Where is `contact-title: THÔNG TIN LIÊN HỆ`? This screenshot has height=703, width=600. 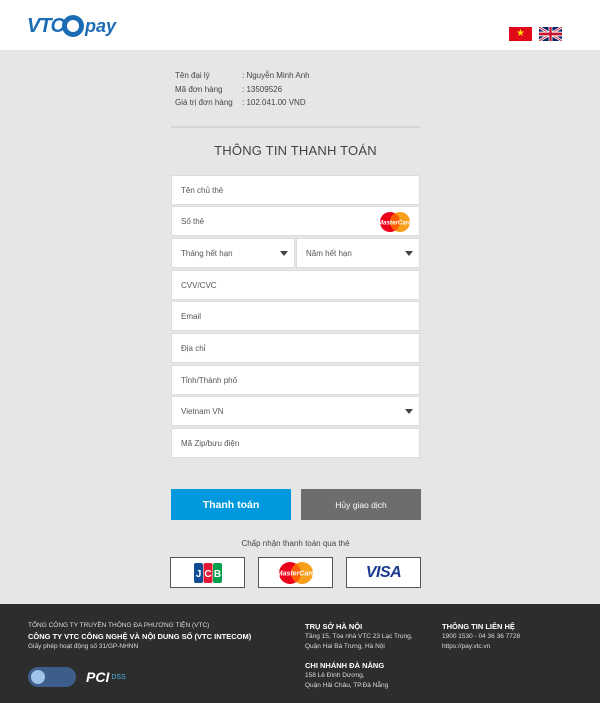 contact-title: THÔNG TIN LIÊN HỆ is located at coordinates (478, 626).